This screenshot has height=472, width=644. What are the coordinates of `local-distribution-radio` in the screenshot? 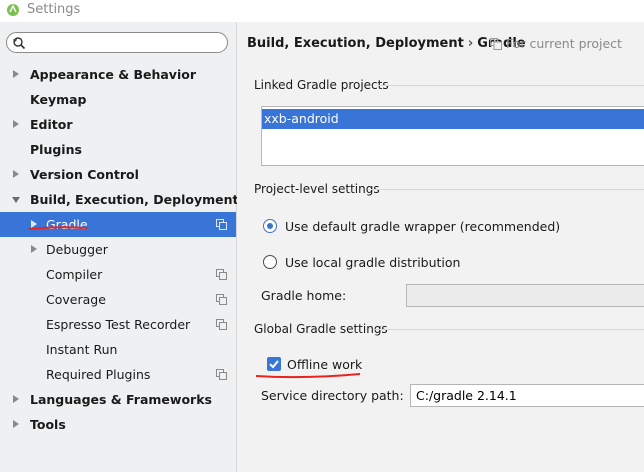 It's located at (270, 262).